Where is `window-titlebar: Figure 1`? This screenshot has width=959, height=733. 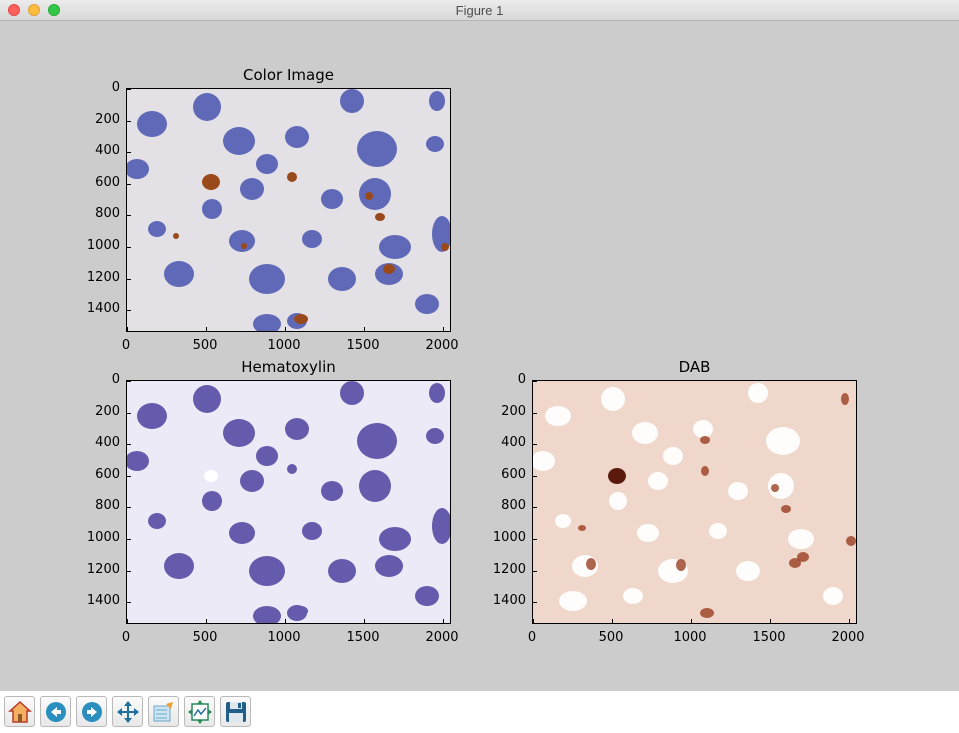 window-titlebar: Figure 1 is located at coordinates (479, 10).